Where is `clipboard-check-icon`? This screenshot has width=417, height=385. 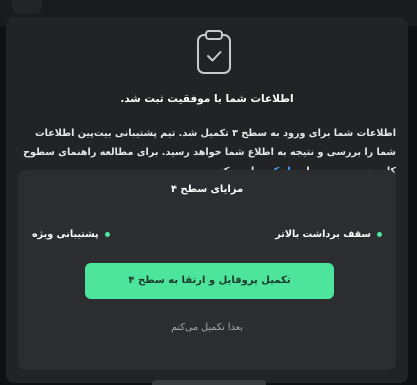
clipboard-check-icon is located at coordinates (214, 52).